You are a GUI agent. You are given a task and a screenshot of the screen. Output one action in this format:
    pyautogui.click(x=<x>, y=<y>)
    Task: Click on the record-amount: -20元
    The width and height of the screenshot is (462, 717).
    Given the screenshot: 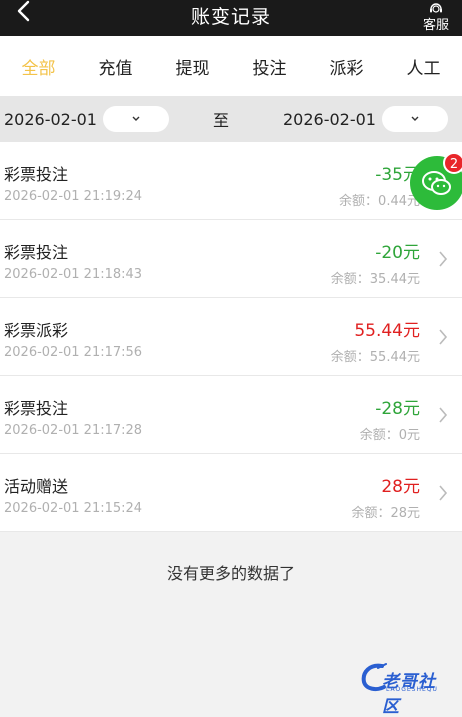 What is the action you would take?
    pyautogui.click(x=397, y=253)
    